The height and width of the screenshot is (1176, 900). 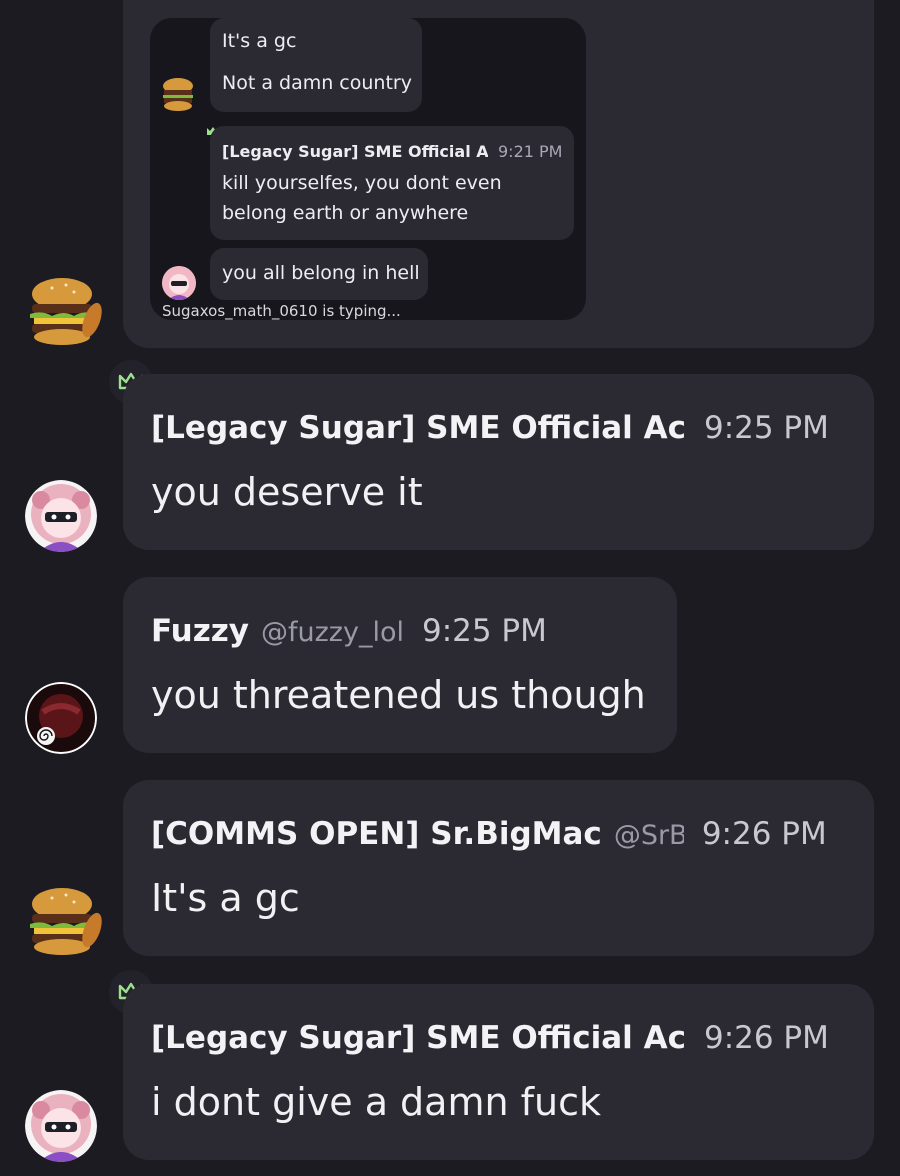 I want to click on message-text: you threatened us though, so click(x=398, y=695).